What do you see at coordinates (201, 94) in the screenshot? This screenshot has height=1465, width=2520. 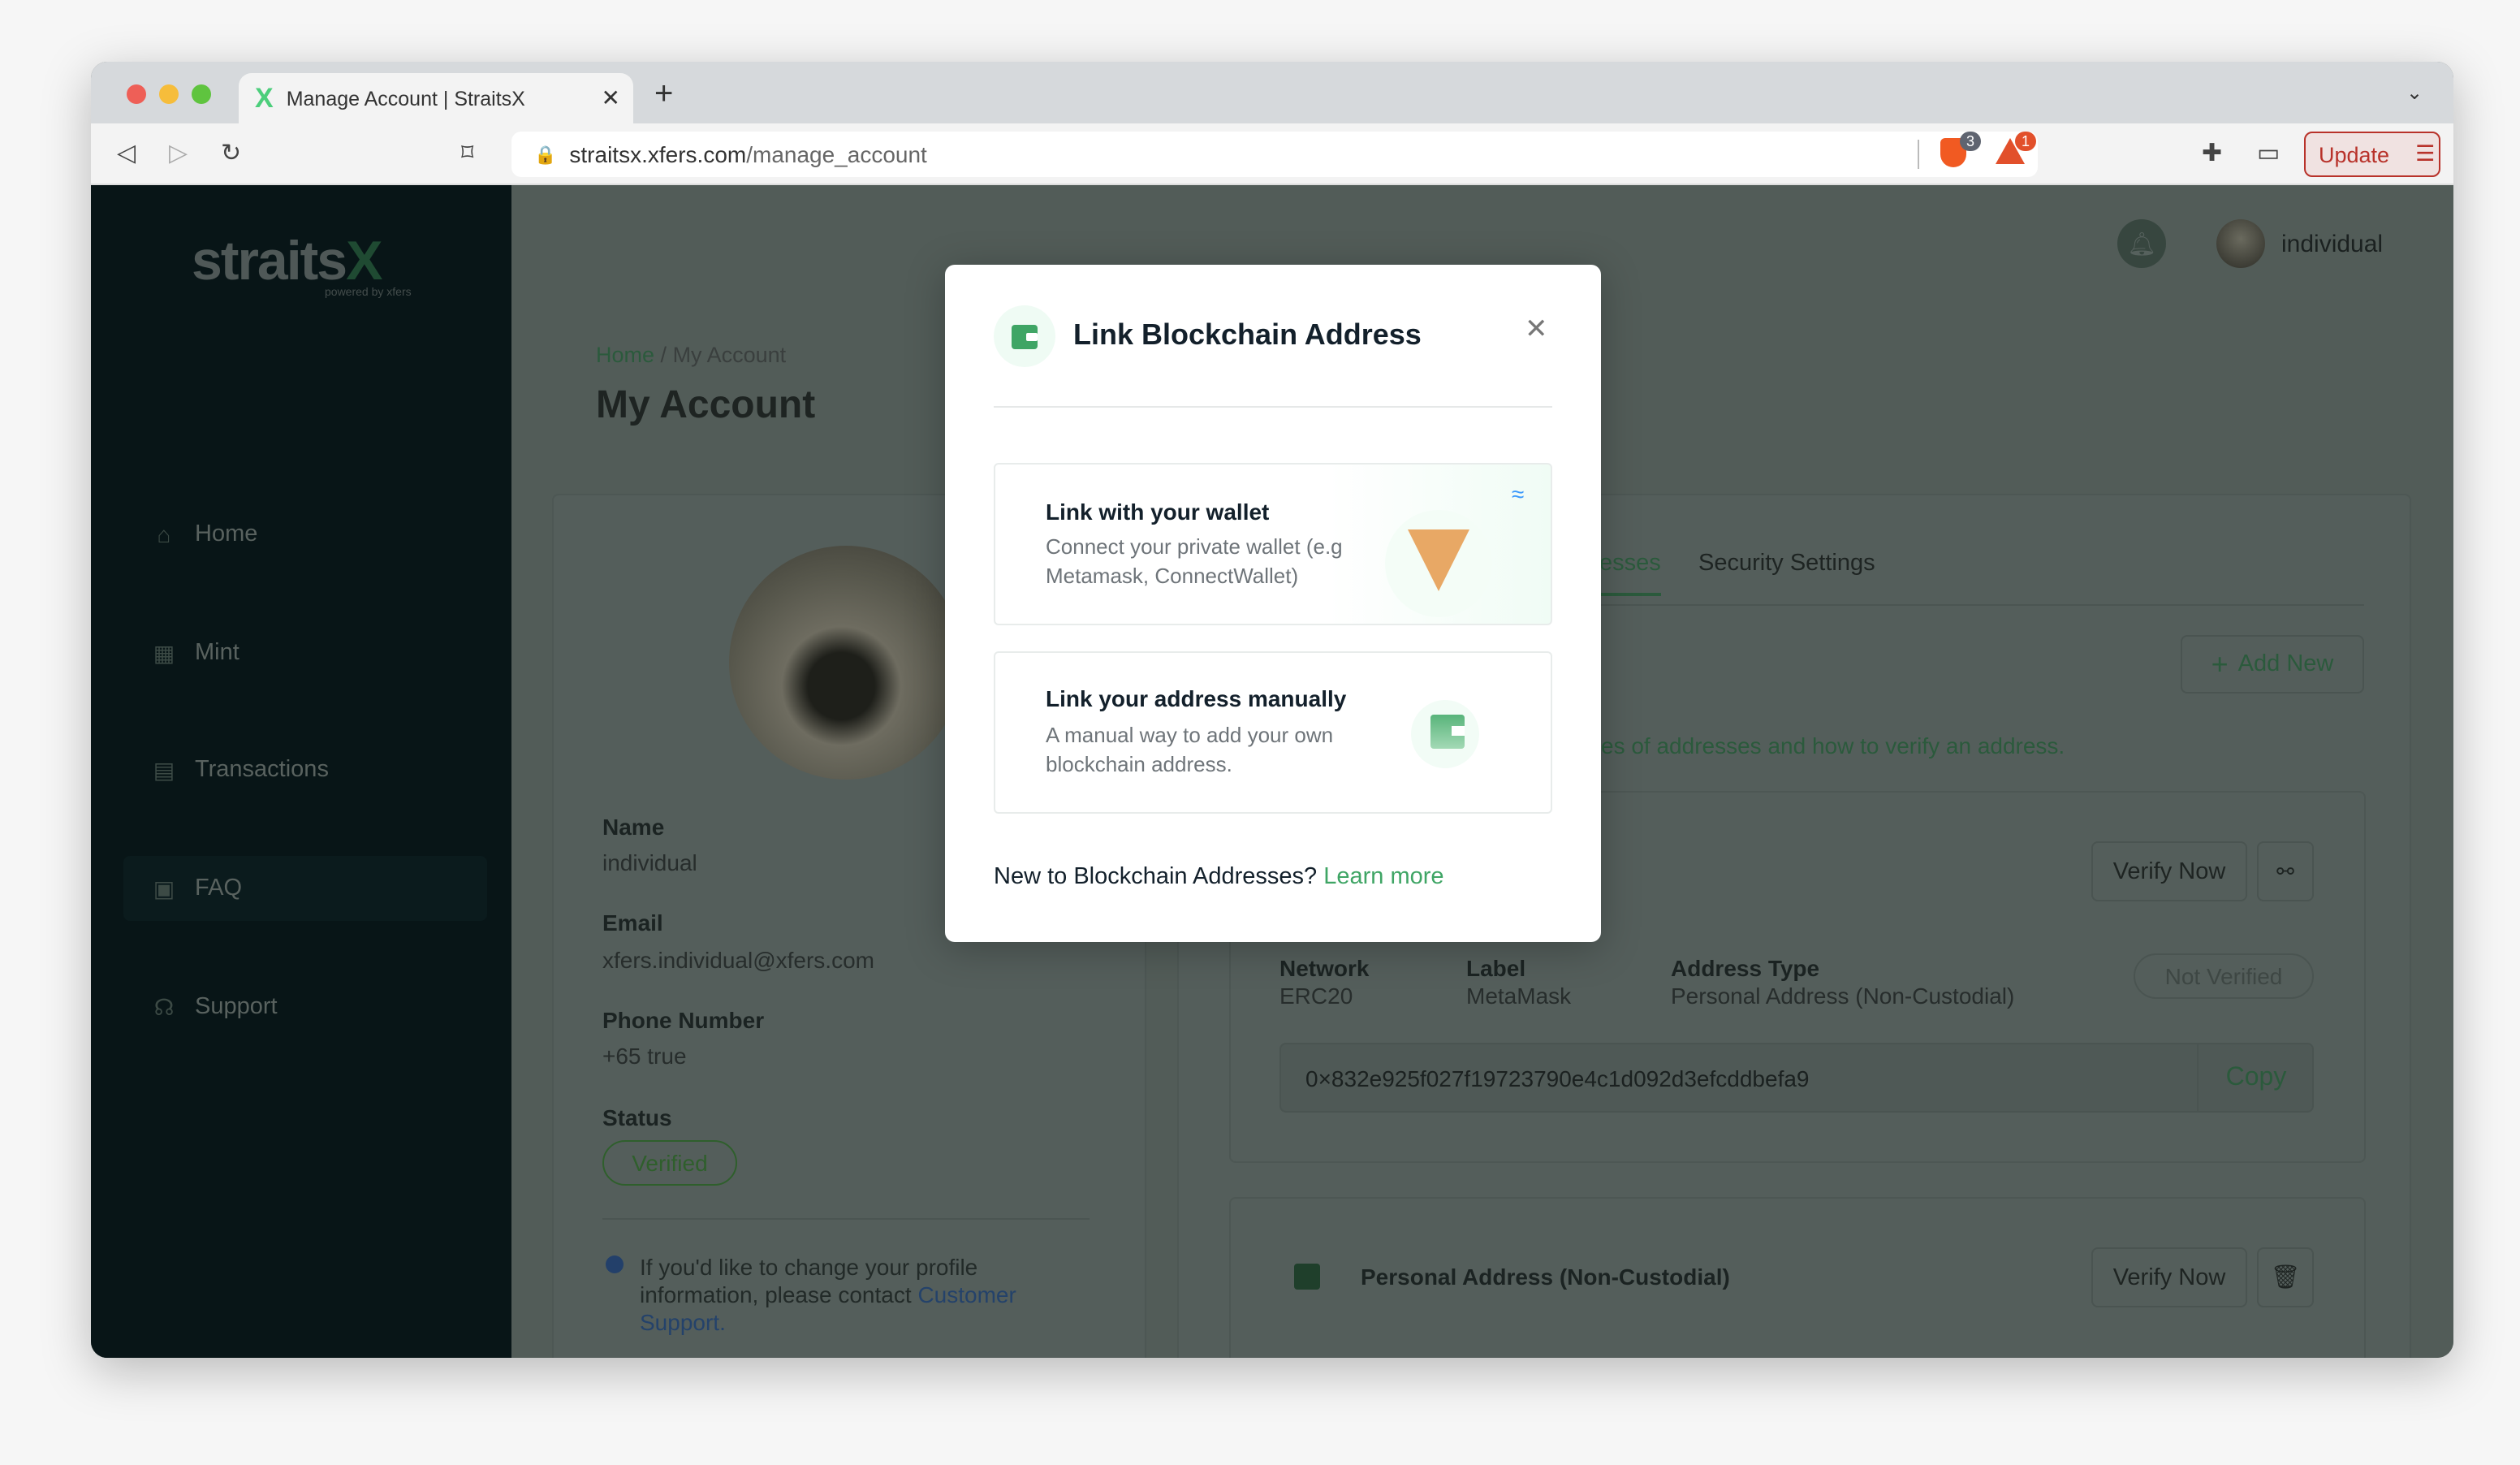 I see `maximize-window-button` at bounding box center [201, 94].